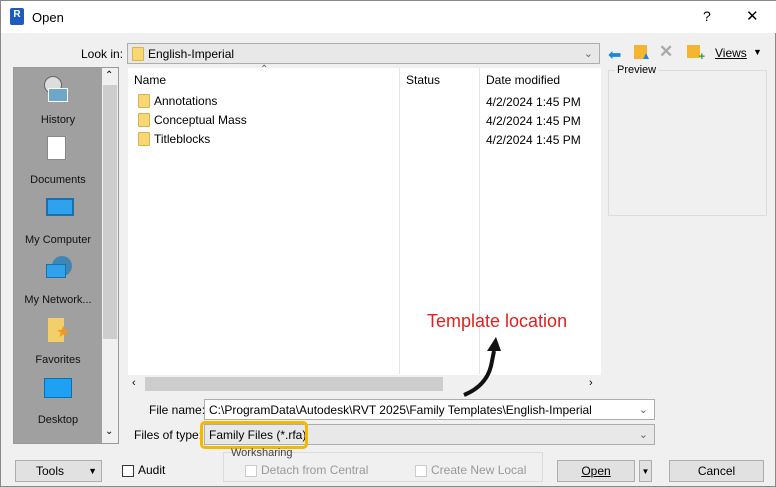 The height and width of the screenshot is (487, 776). Describe the element at coordinates (262, 453) in the screenshot. I see `worksharing-label: Worksharing` at that location.